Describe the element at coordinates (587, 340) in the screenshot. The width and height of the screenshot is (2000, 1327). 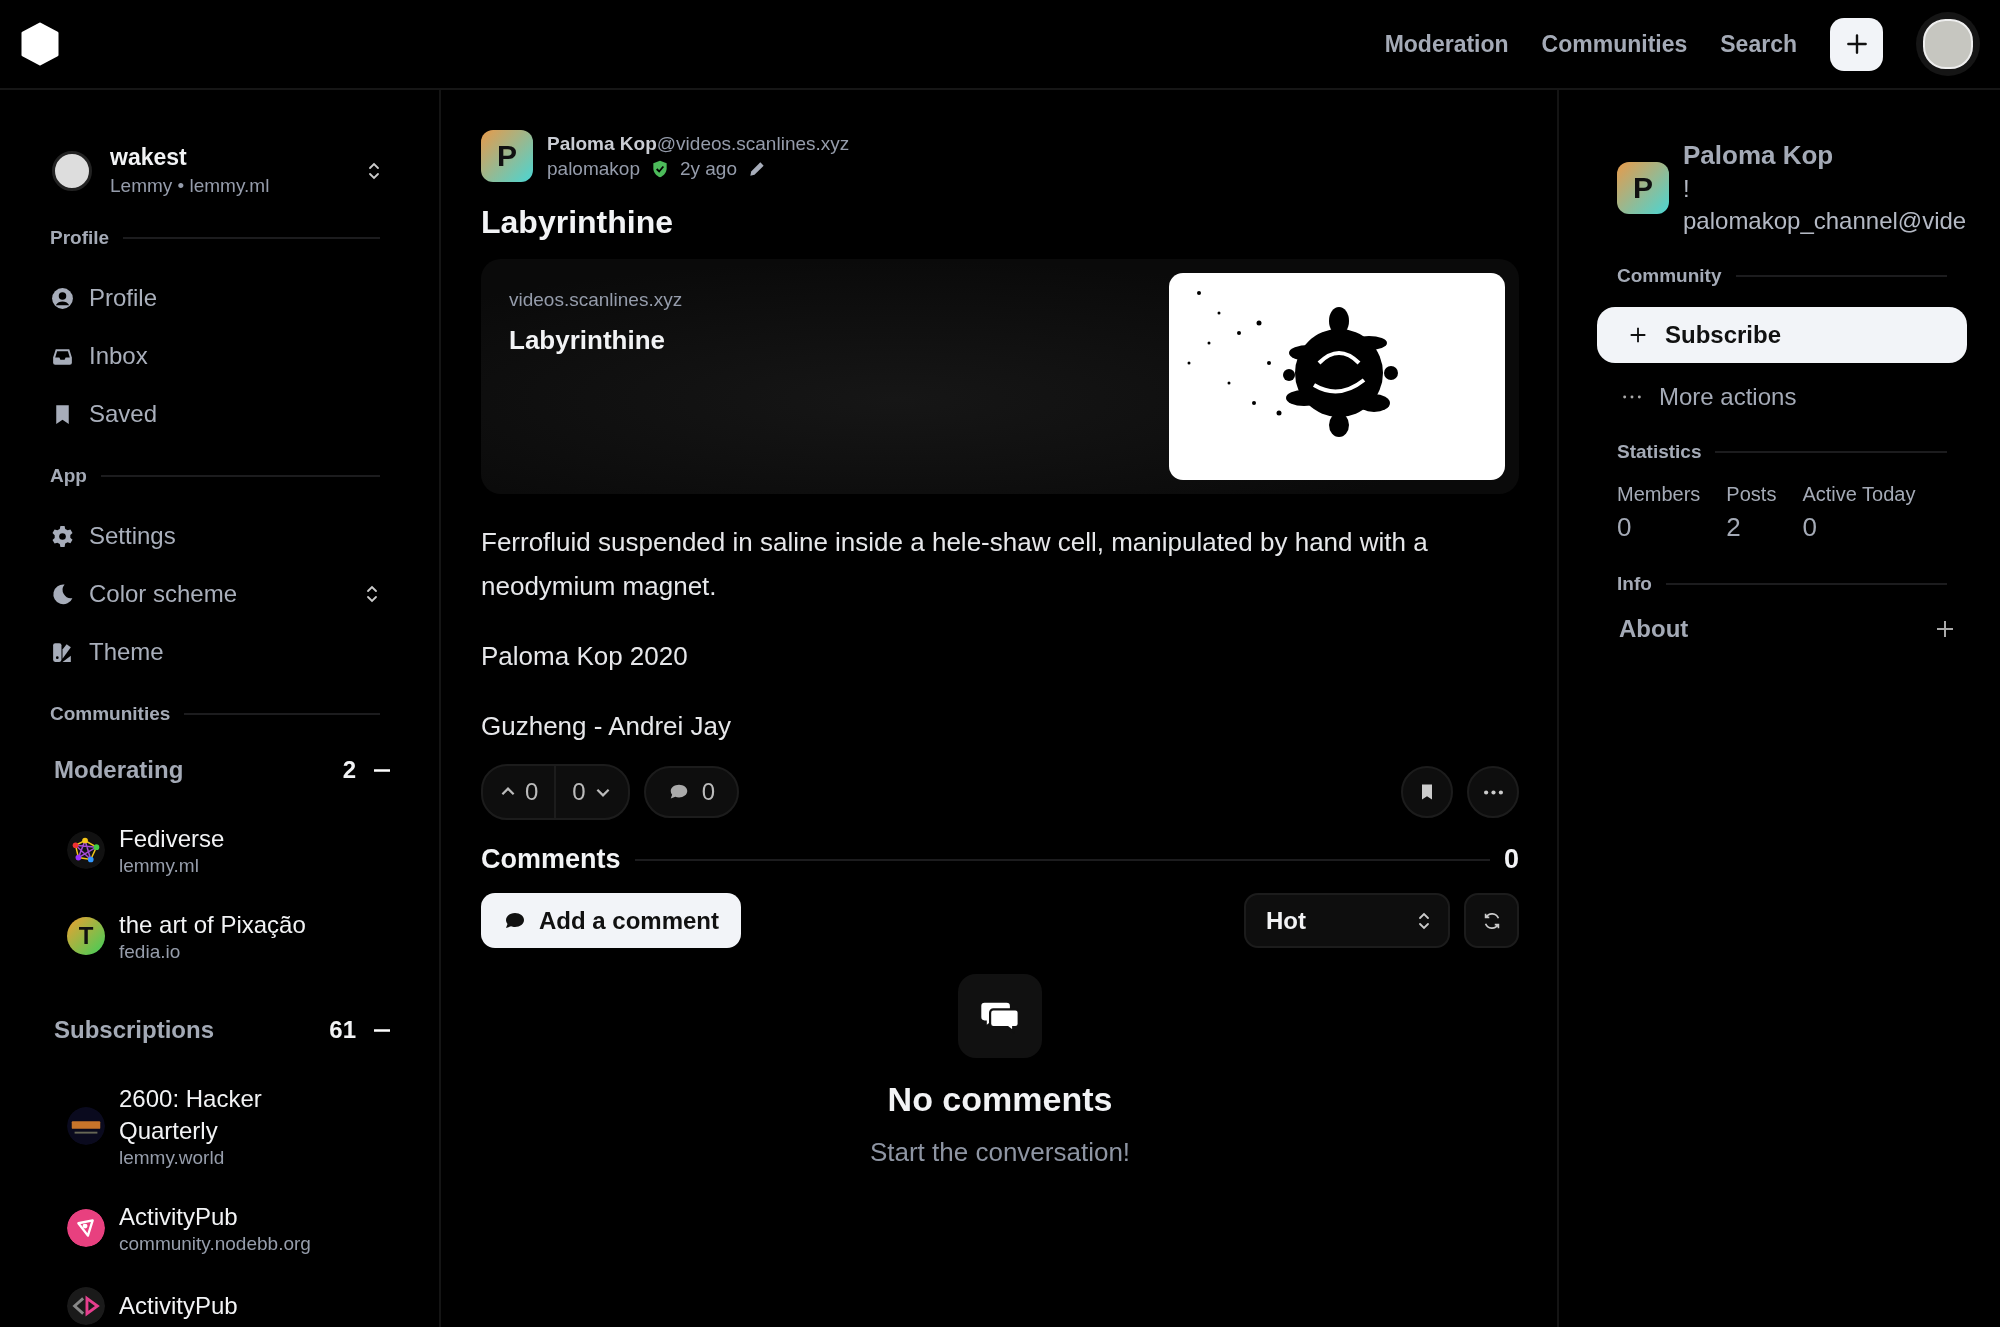
I see `link-title: Labyrinthine` at that location.